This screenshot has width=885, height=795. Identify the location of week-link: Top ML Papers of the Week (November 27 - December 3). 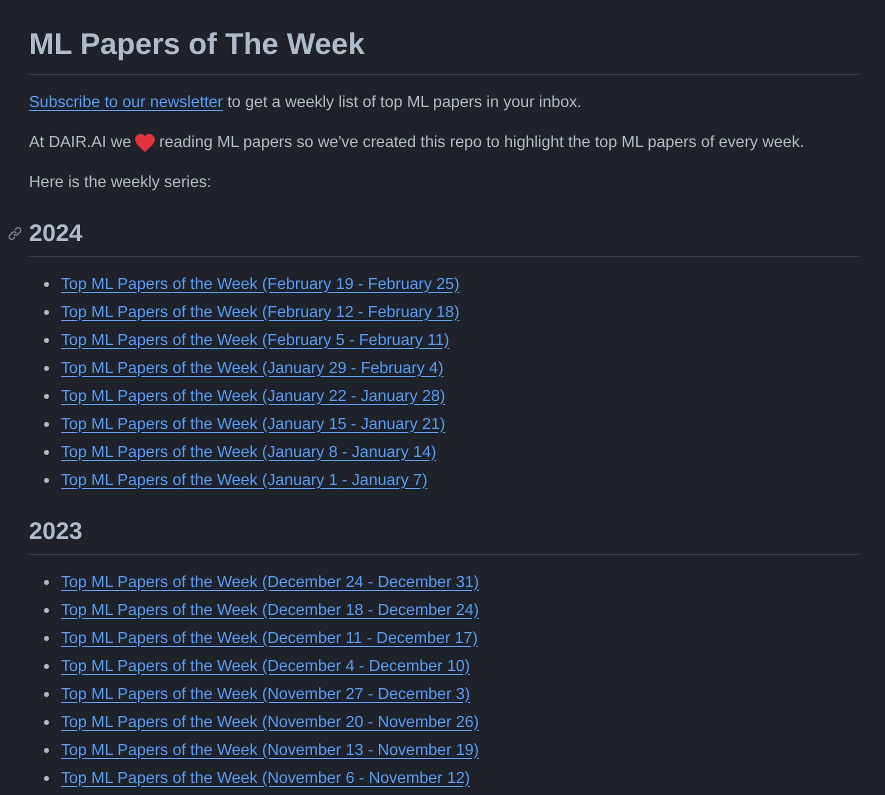
(265, 694).